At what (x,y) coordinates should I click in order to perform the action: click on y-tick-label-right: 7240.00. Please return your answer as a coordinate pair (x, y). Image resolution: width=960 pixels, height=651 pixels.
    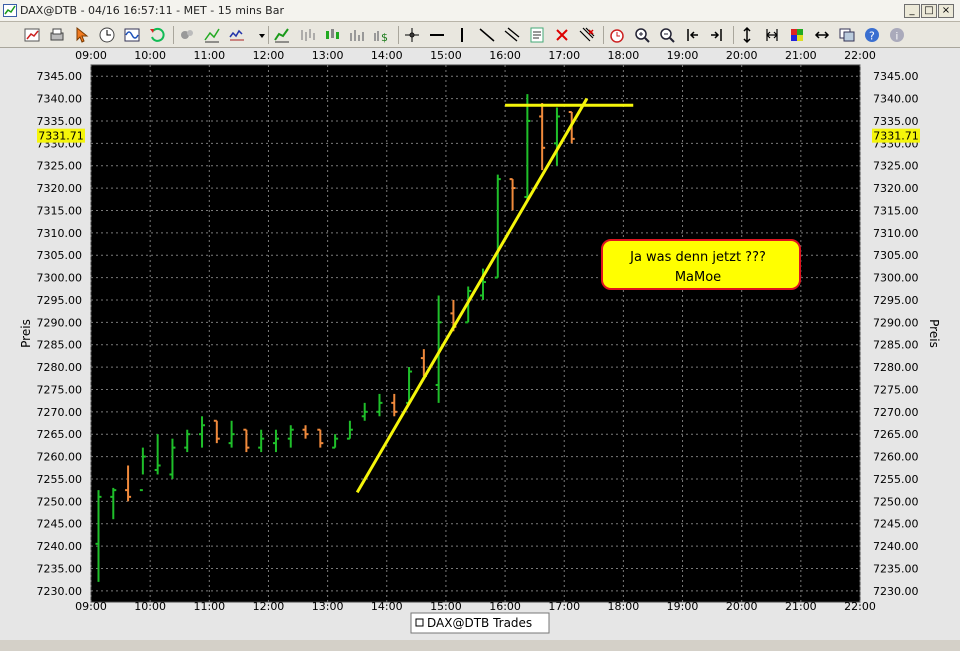
    Looking at the image, I should click on (896, 546).